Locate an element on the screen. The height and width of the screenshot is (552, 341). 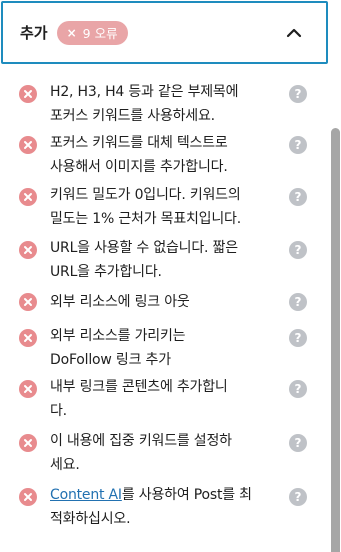
item-text: 외부 리소스를 가리키는 DoFollow 링크 추가 is located at coordinates (118, 348).